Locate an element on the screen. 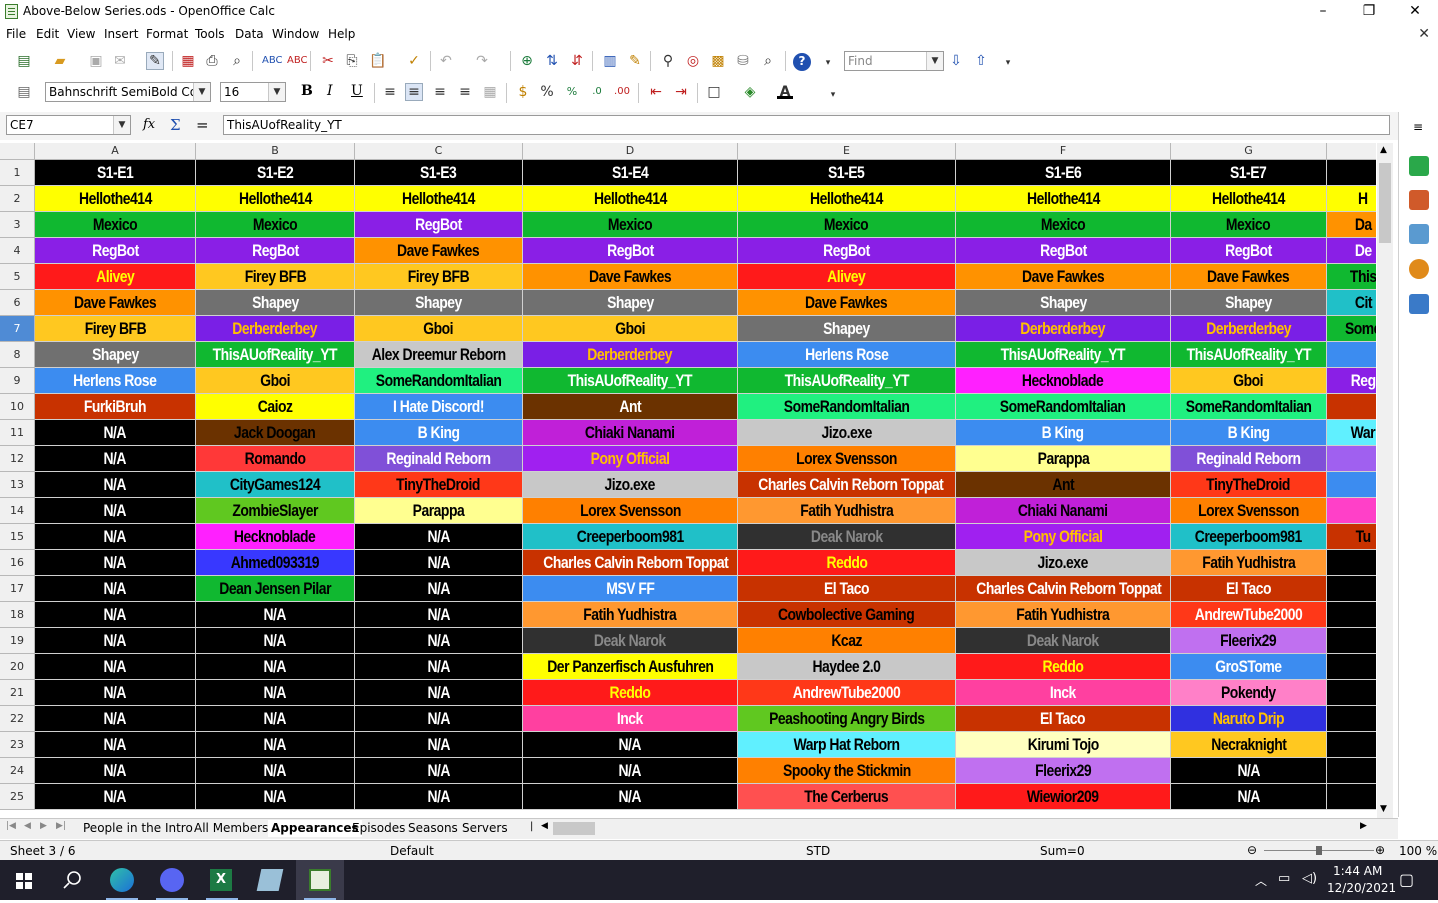 This screenshot has width=1438, height=903. table-cell: FurkiBruh is located at coordinates (115, 407).